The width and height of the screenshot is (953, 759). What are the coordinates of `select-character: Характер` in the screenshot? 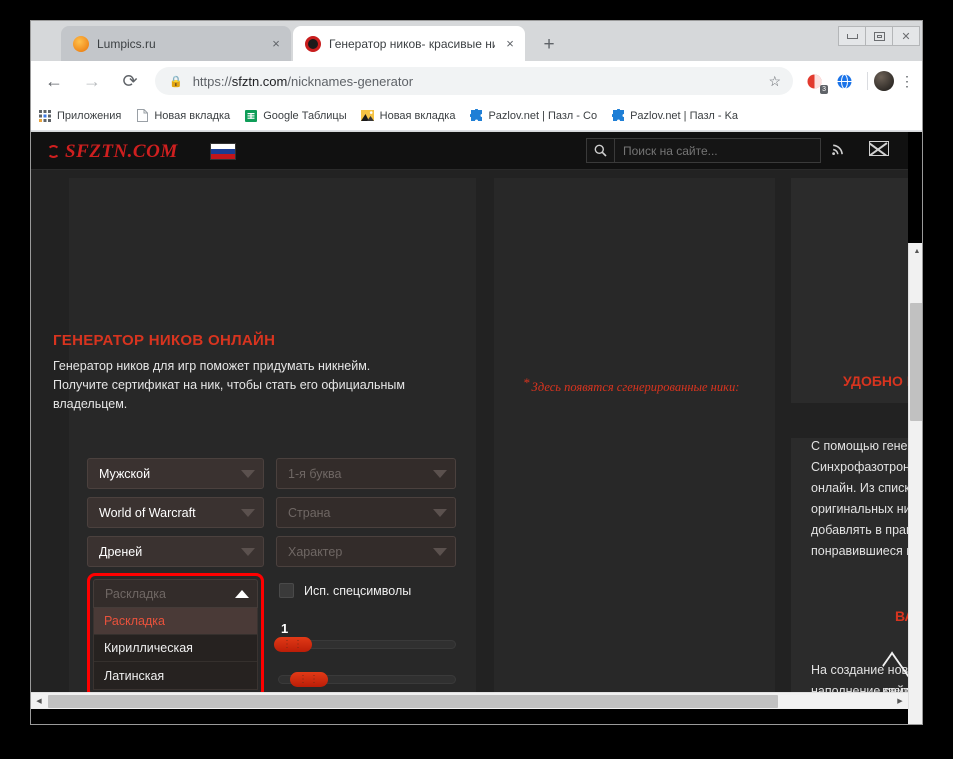 It's located at (366, 551).